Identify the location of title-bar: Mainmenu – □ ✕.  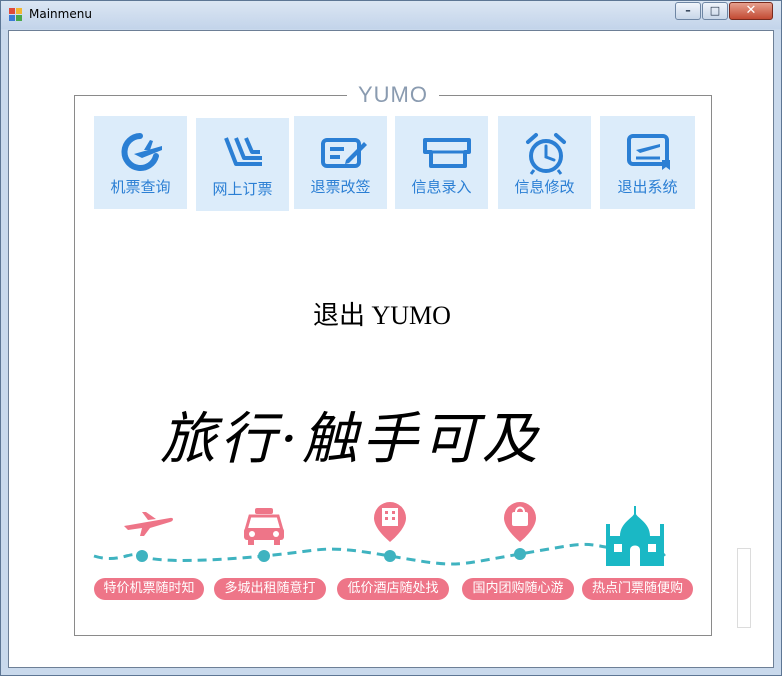
(391, 15).